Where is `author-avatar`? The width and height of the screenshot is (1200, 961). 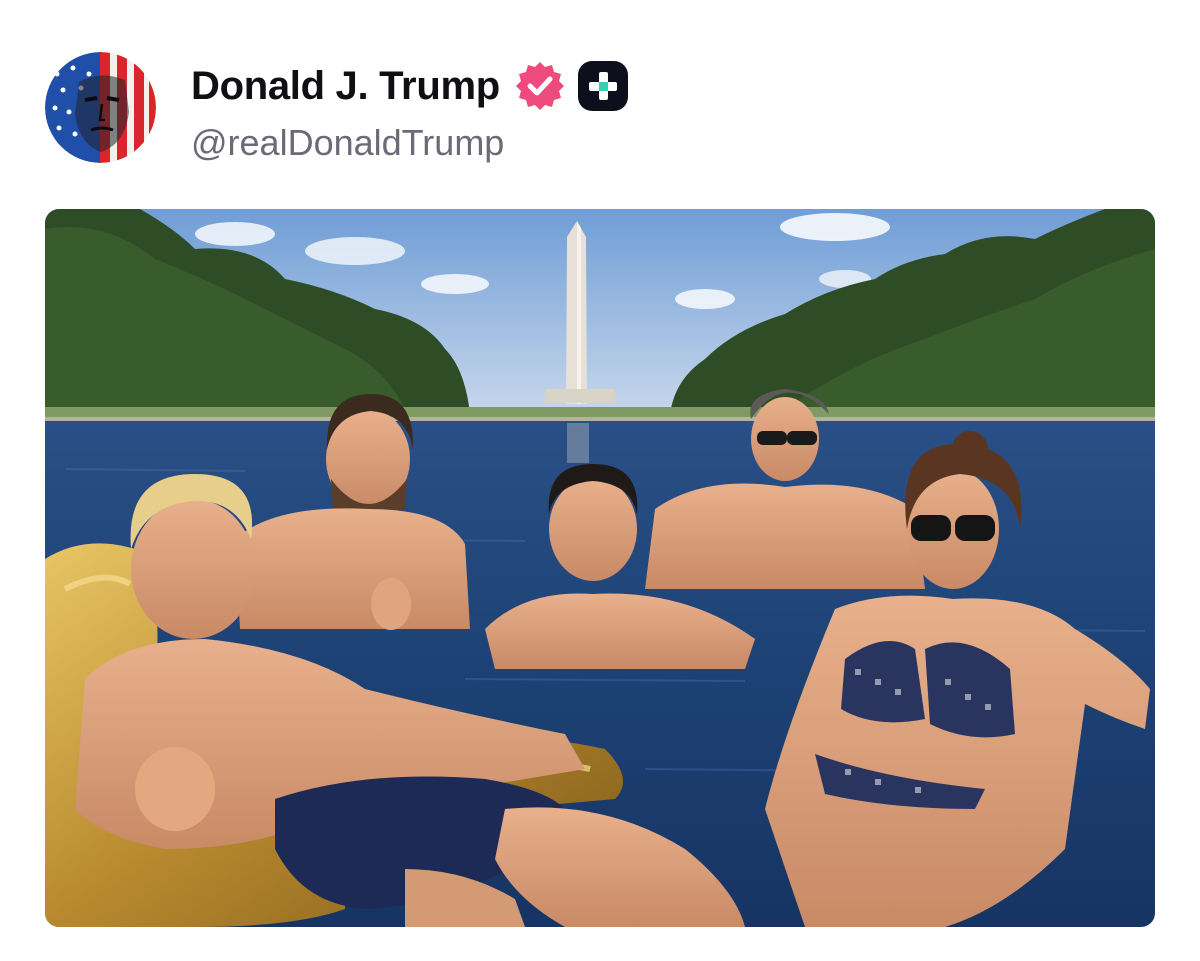
author-avatar is located at coordinates (100, 107).